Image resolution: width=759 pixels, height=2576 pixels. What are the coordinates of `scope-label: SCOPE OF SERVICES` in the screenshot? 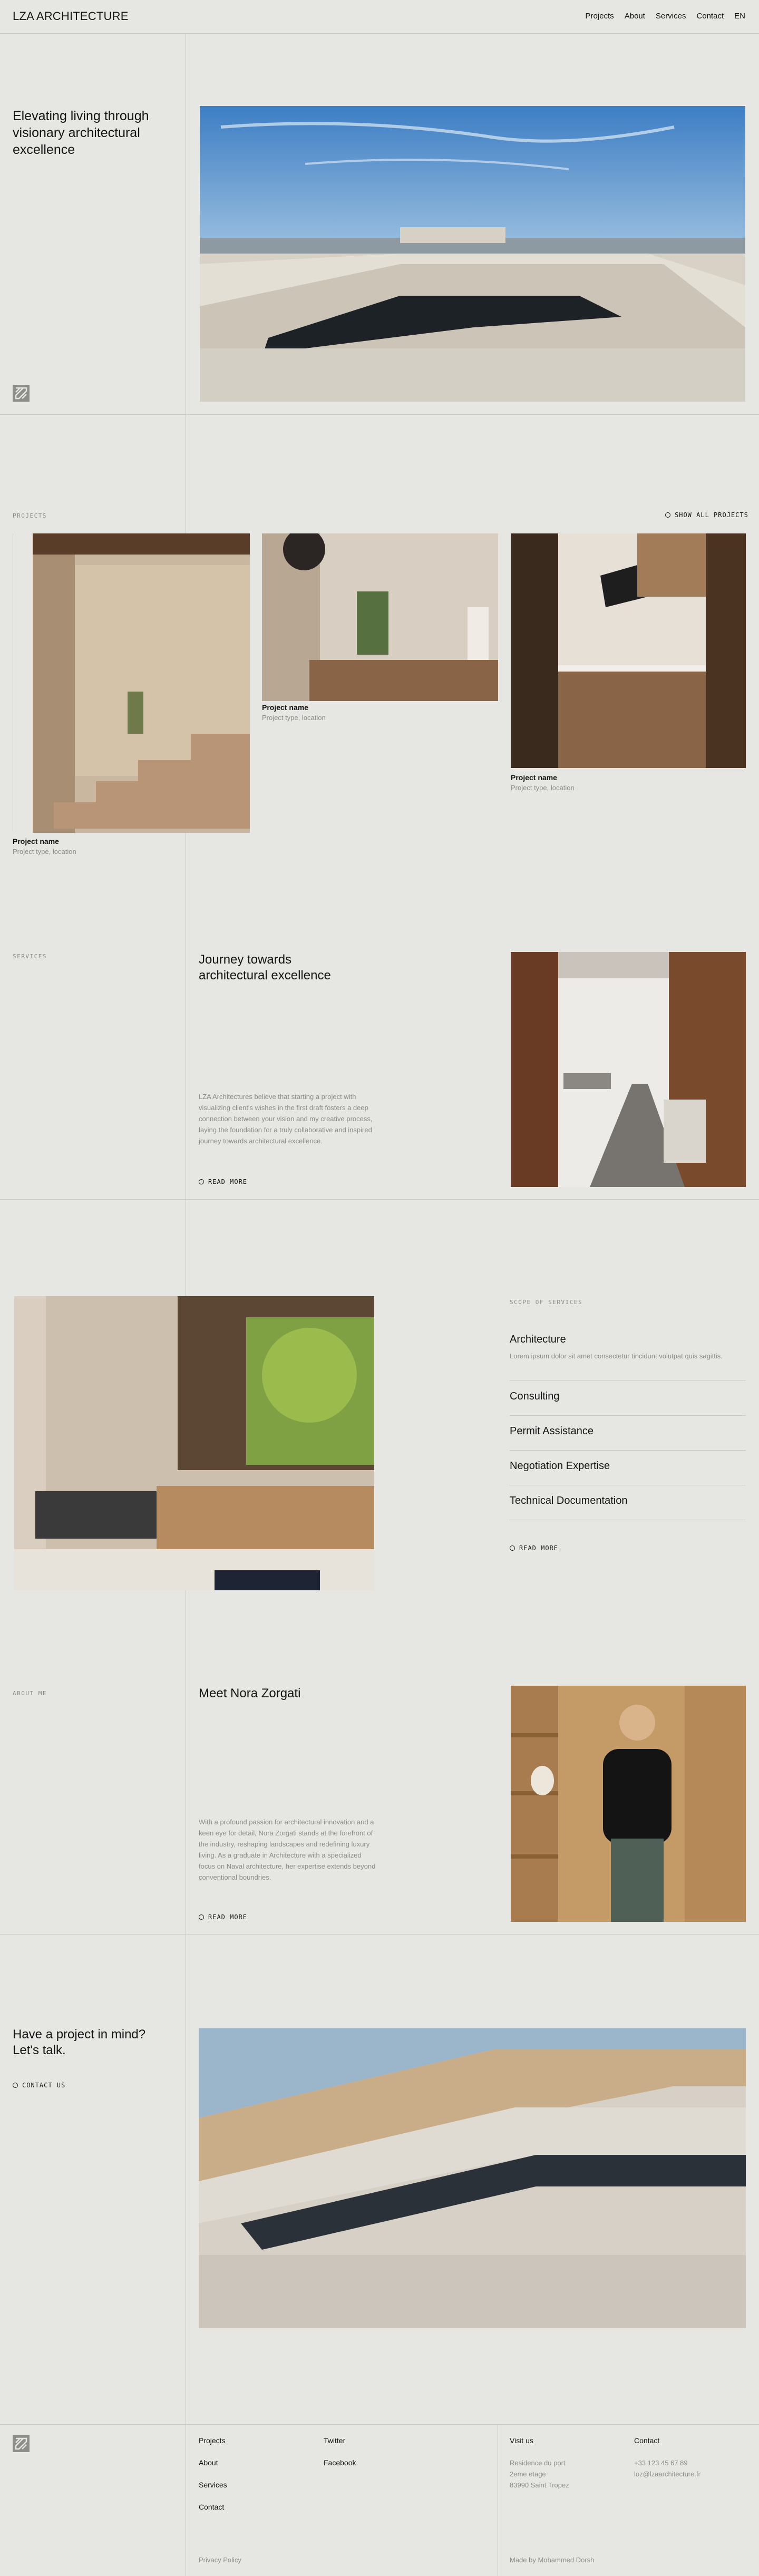 It's located at (546, 1302).